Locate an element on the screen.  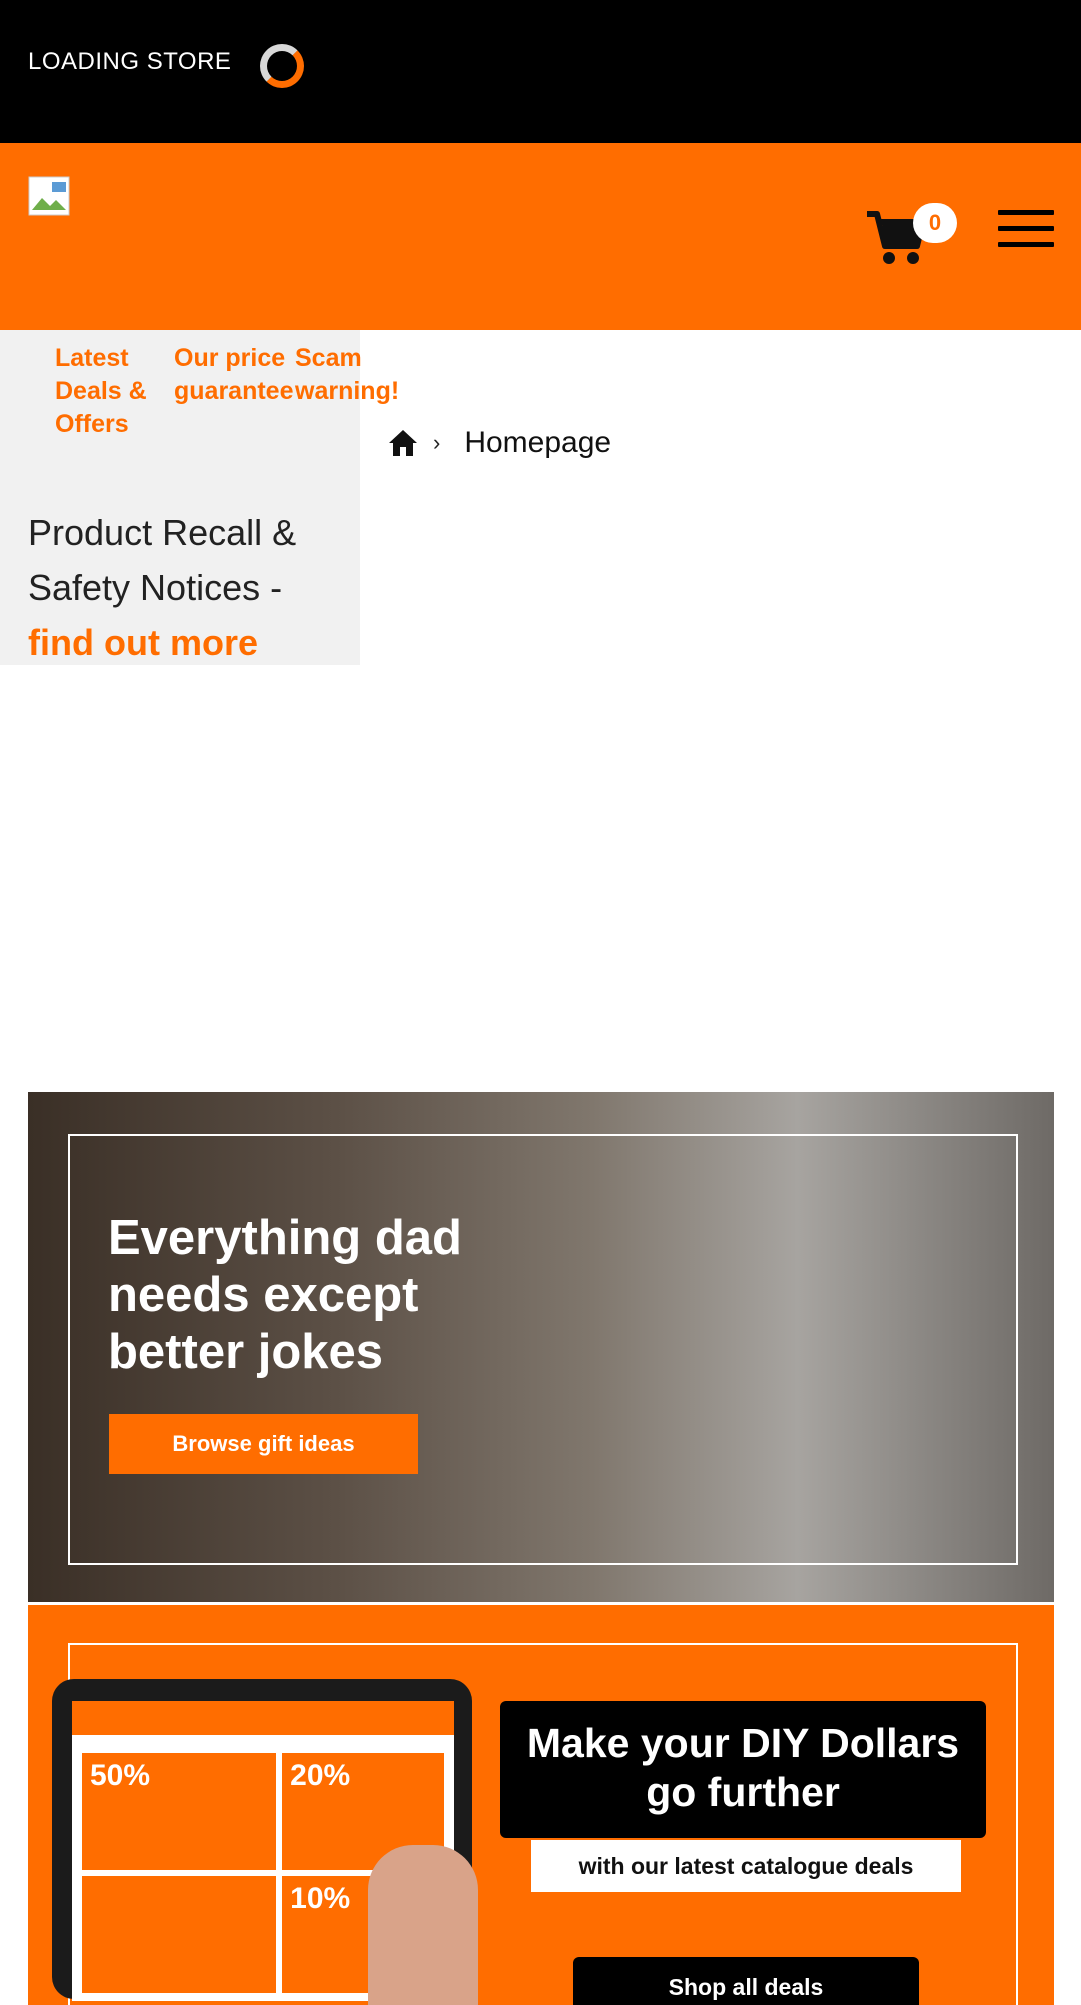
spinner-icon is located at coordinates (282, 66).